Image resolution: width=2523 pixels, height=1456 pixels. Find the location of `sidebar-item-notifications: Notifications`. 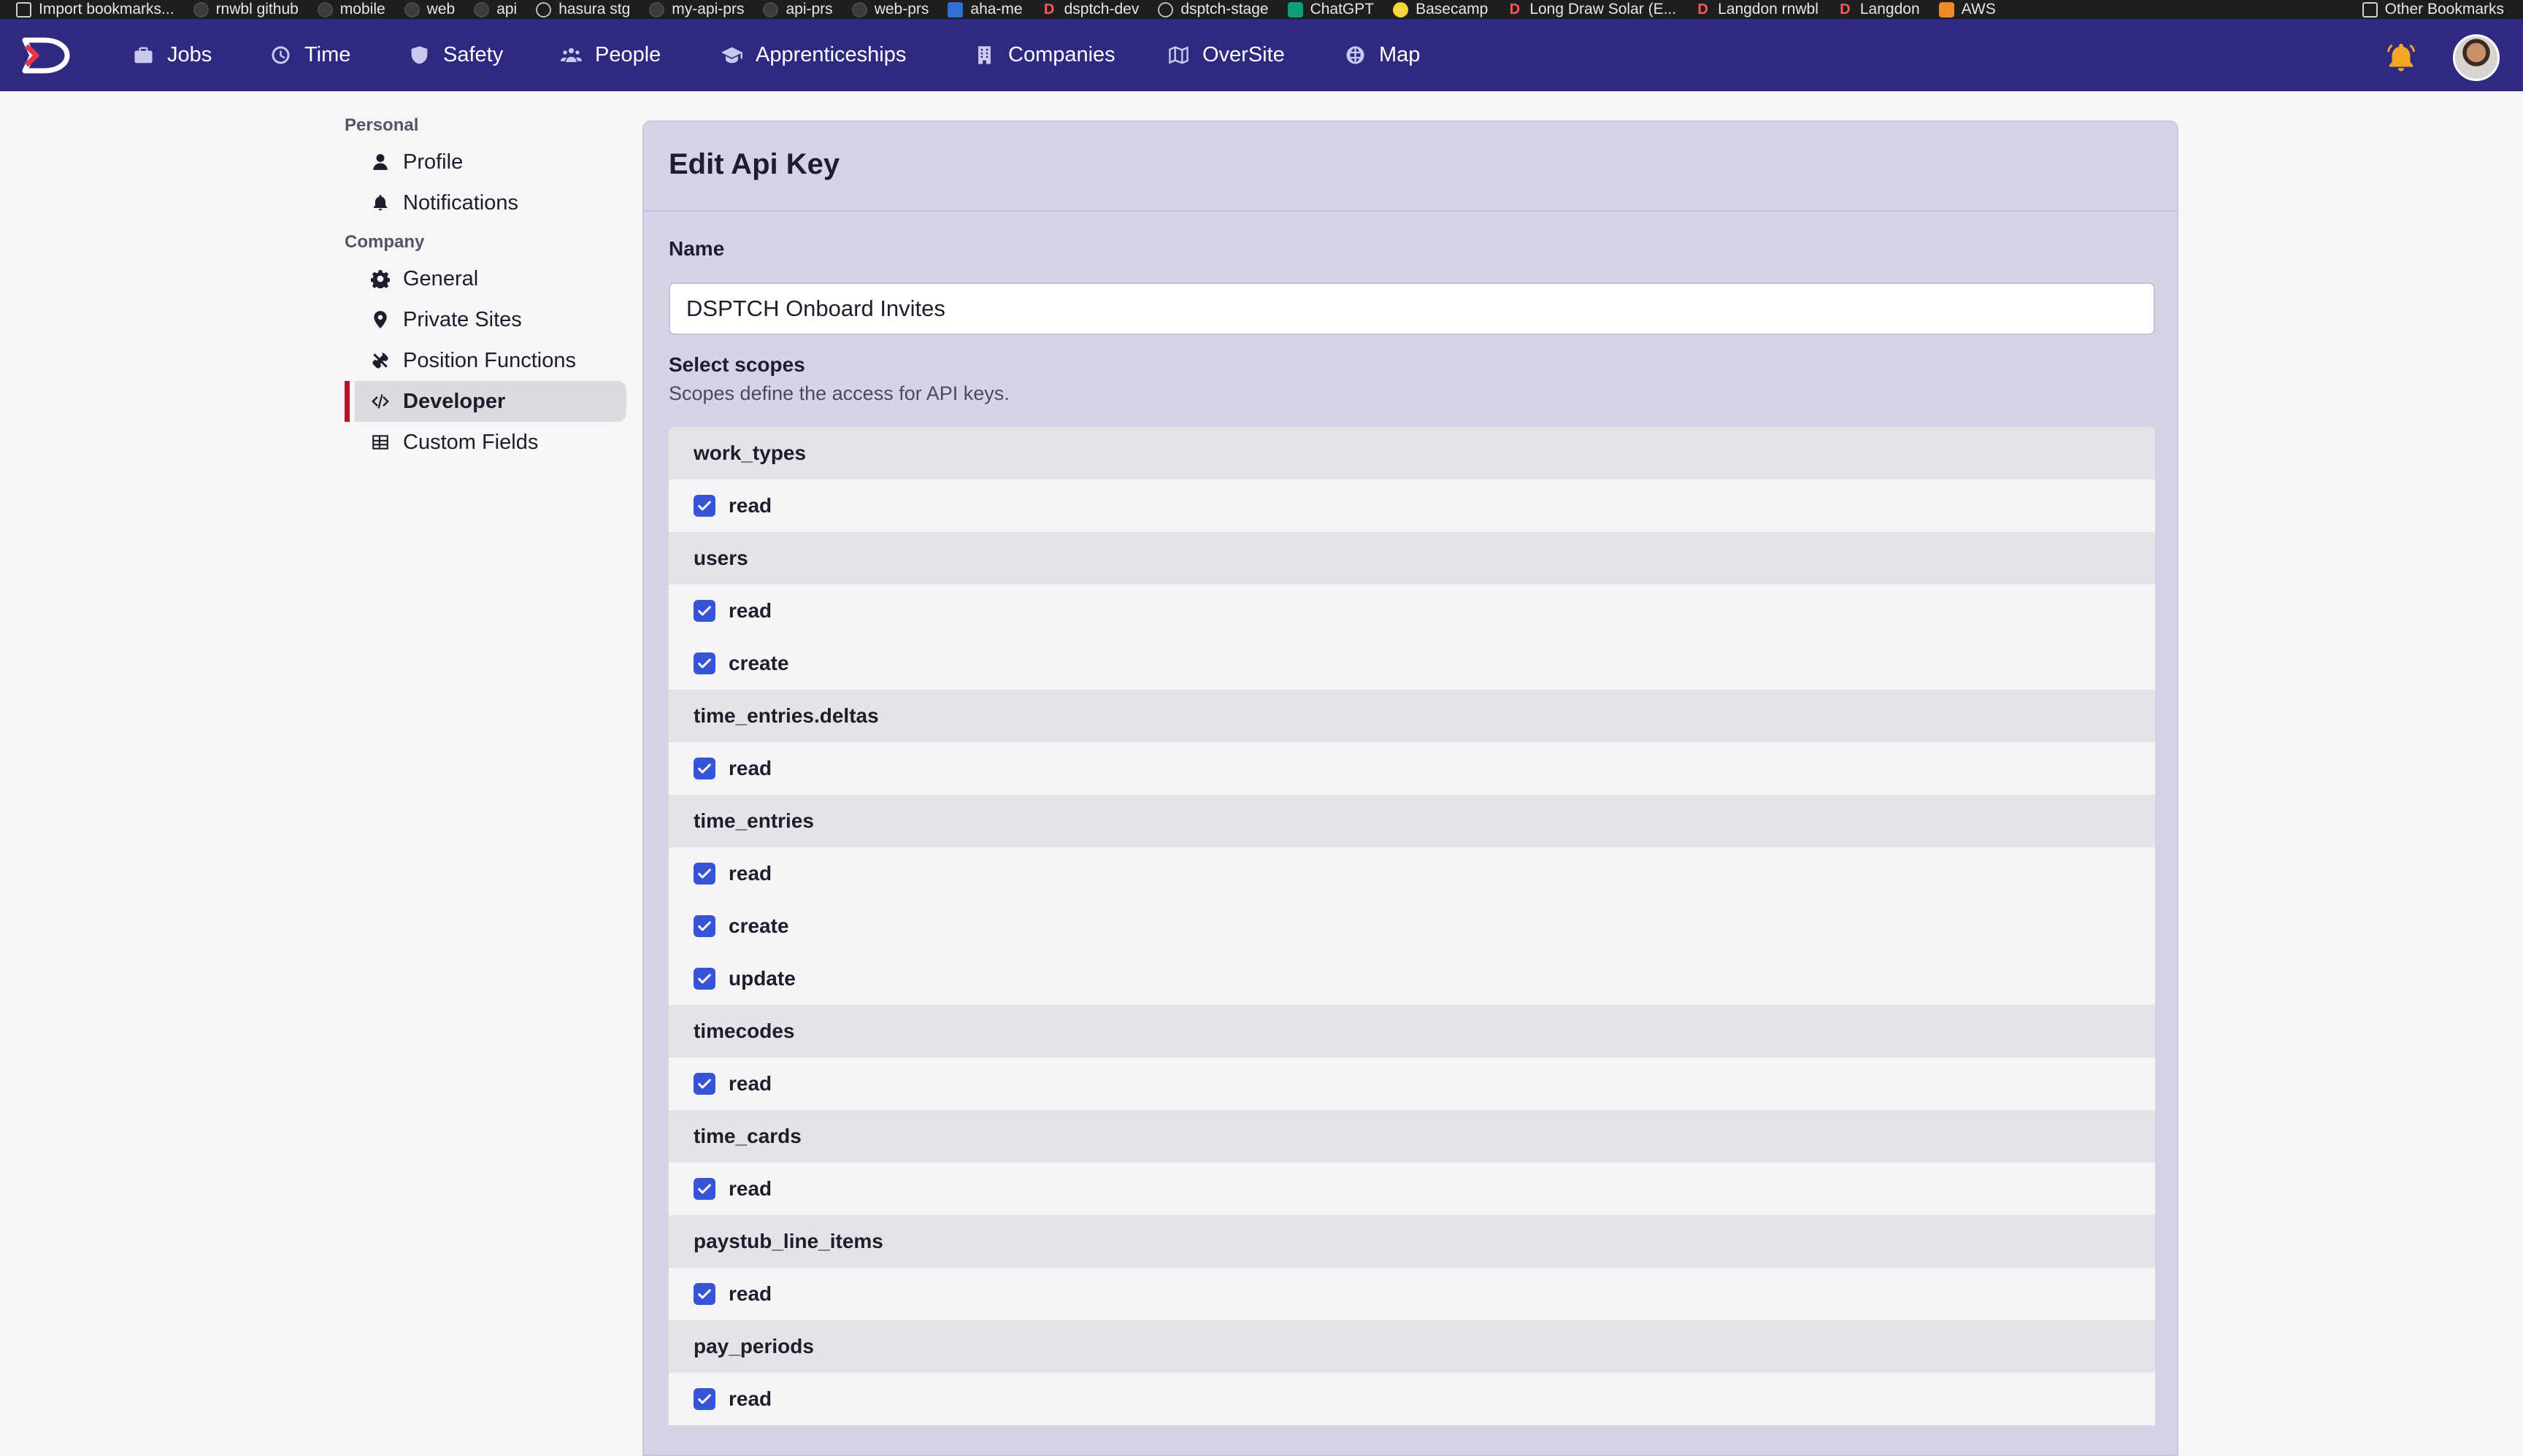

sidebar-item-notifications: Notifications is located at coordinates (485, 203).